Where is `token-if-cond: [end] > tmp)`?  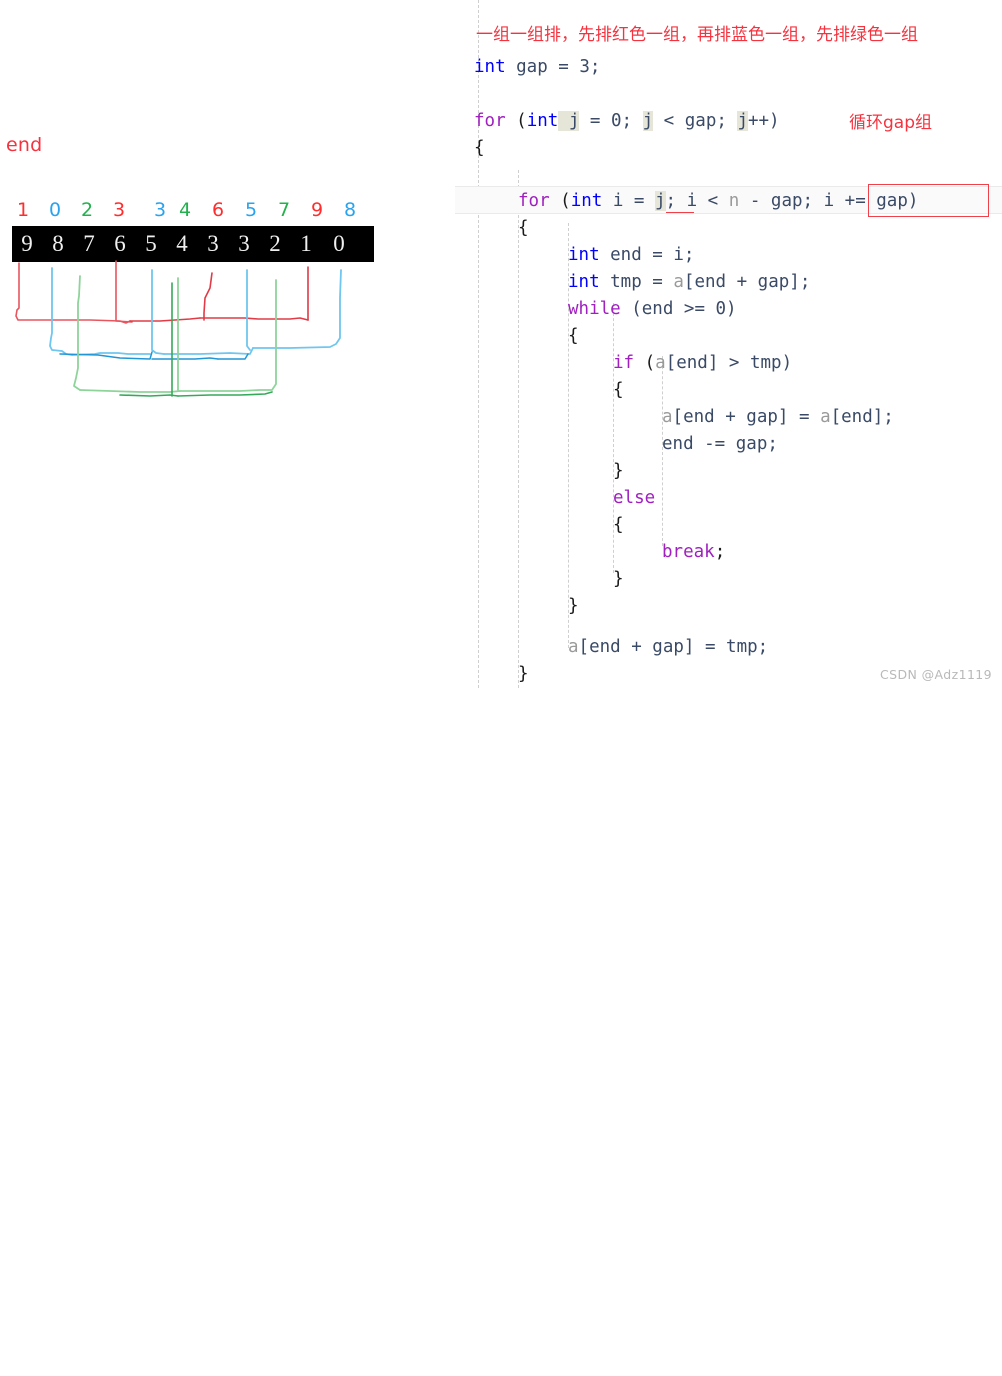 token-if-cond: [end] > tmp) is located at coordinates (729, 363).